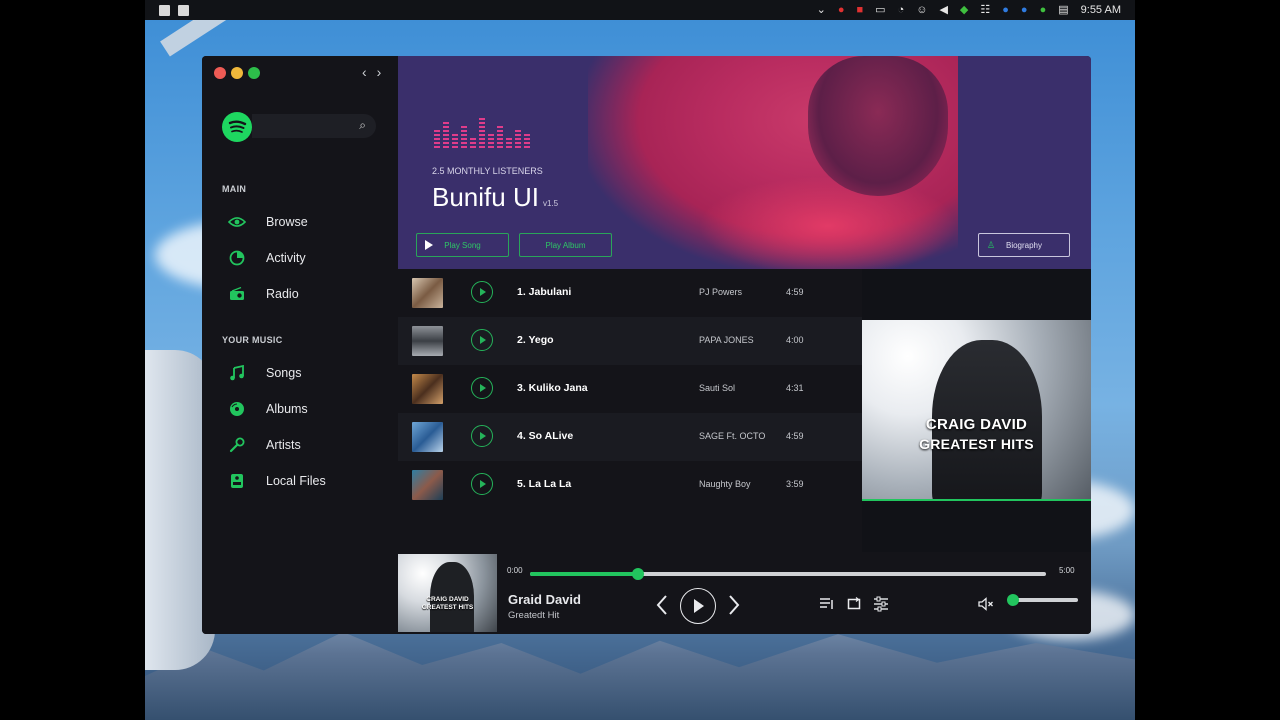  I want to click on sidebar-item-albums: Albums, so click(268, 409).